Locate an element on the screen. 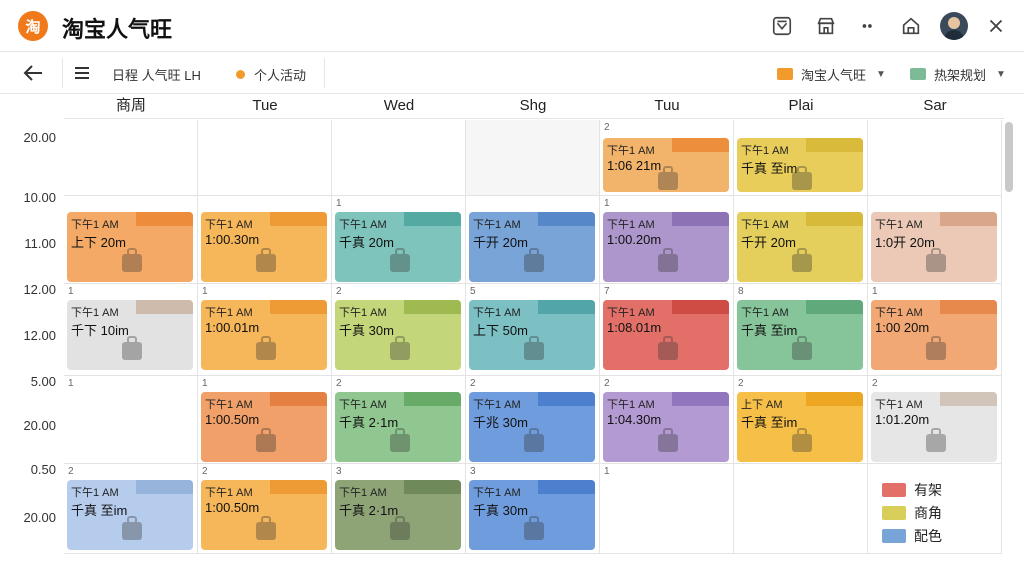  time-label: 5.00 is located at coordinates (43, 381).